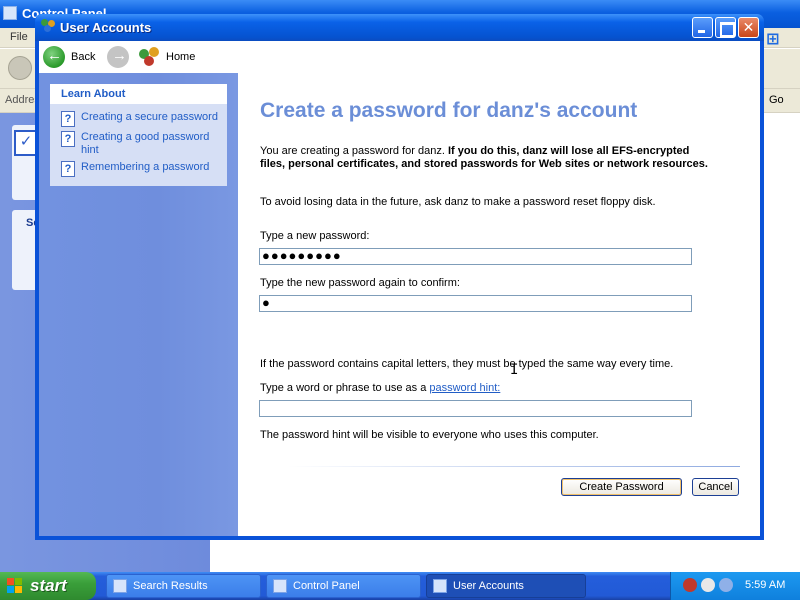 This screenshot has width=800, height=600. Describe the element at coordinates (399, 57) in the screenshot. I see `navigation-bar: Back Home` at that location.